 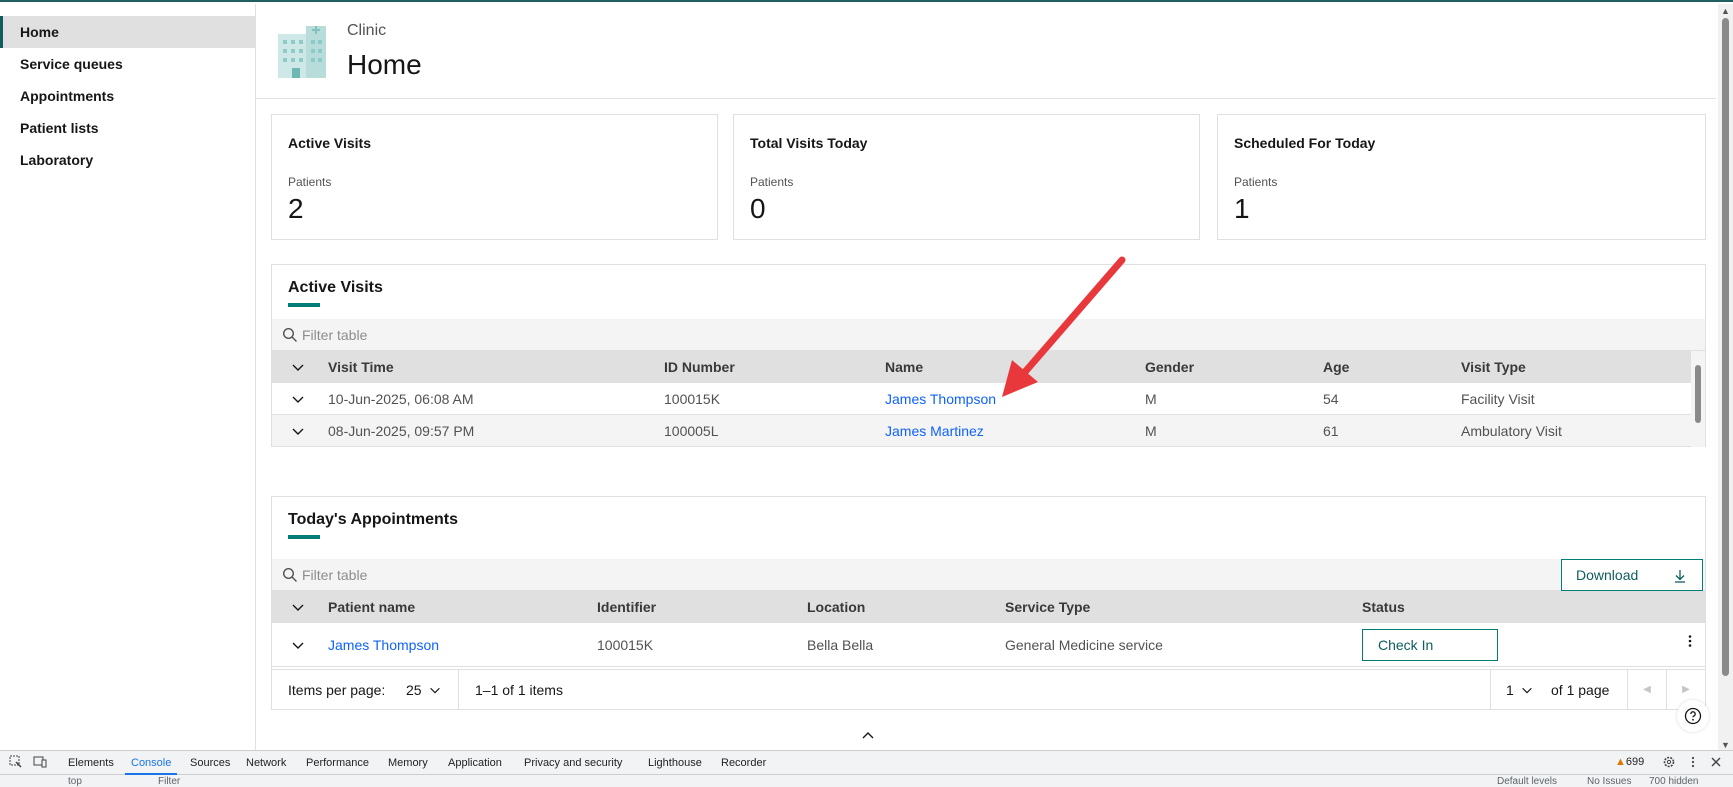 What do you see at coordinates (494, 177) in the screenshot?
I see `metric-card-active-visits: Active Visits Patients 2` at bounding box center [494, 177].